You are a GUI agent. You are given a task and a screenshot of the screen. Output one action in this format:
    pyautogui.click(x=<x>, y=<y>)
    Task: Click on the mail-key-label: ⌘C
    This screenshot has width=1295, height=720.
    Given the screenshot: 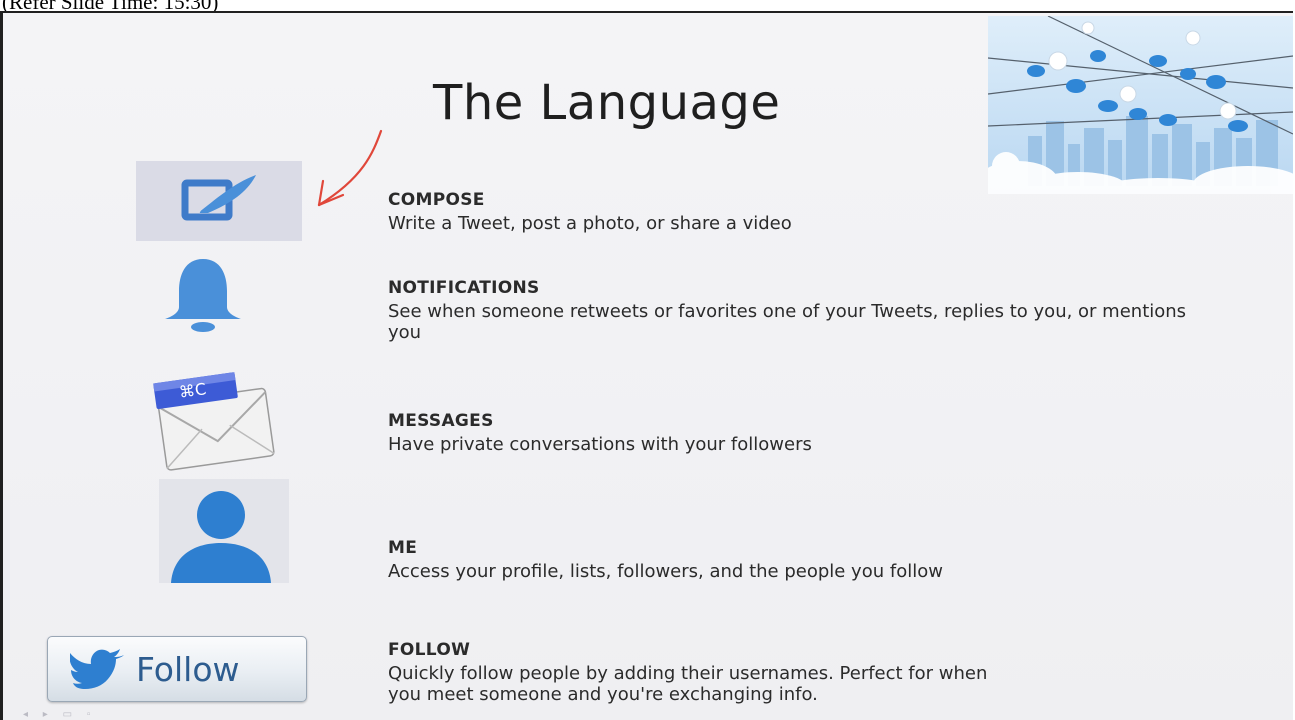 What is the action you would take?
    pyautogui.click(x=192, y=390)
    